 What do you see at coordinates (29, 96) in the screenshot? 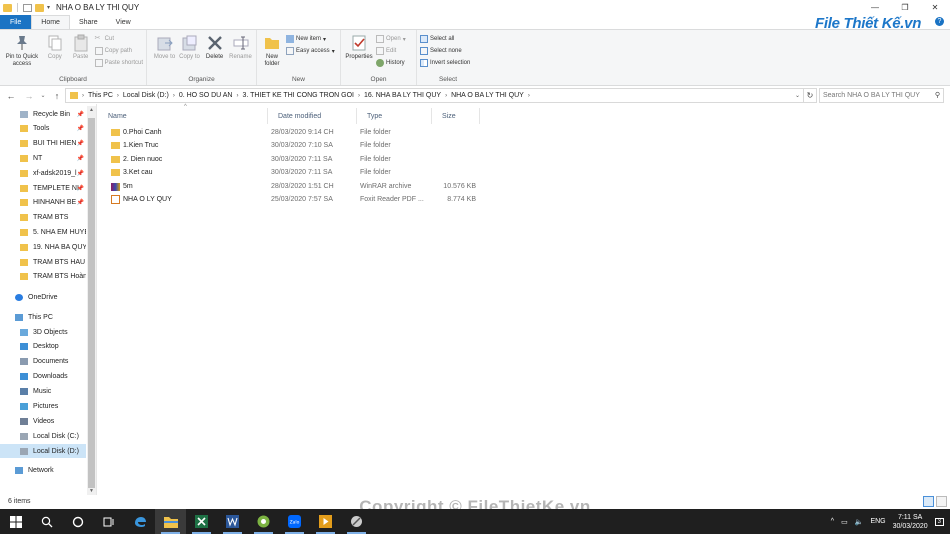
I see `forward-arrow-icon: →` at bounding box center [29, 96].